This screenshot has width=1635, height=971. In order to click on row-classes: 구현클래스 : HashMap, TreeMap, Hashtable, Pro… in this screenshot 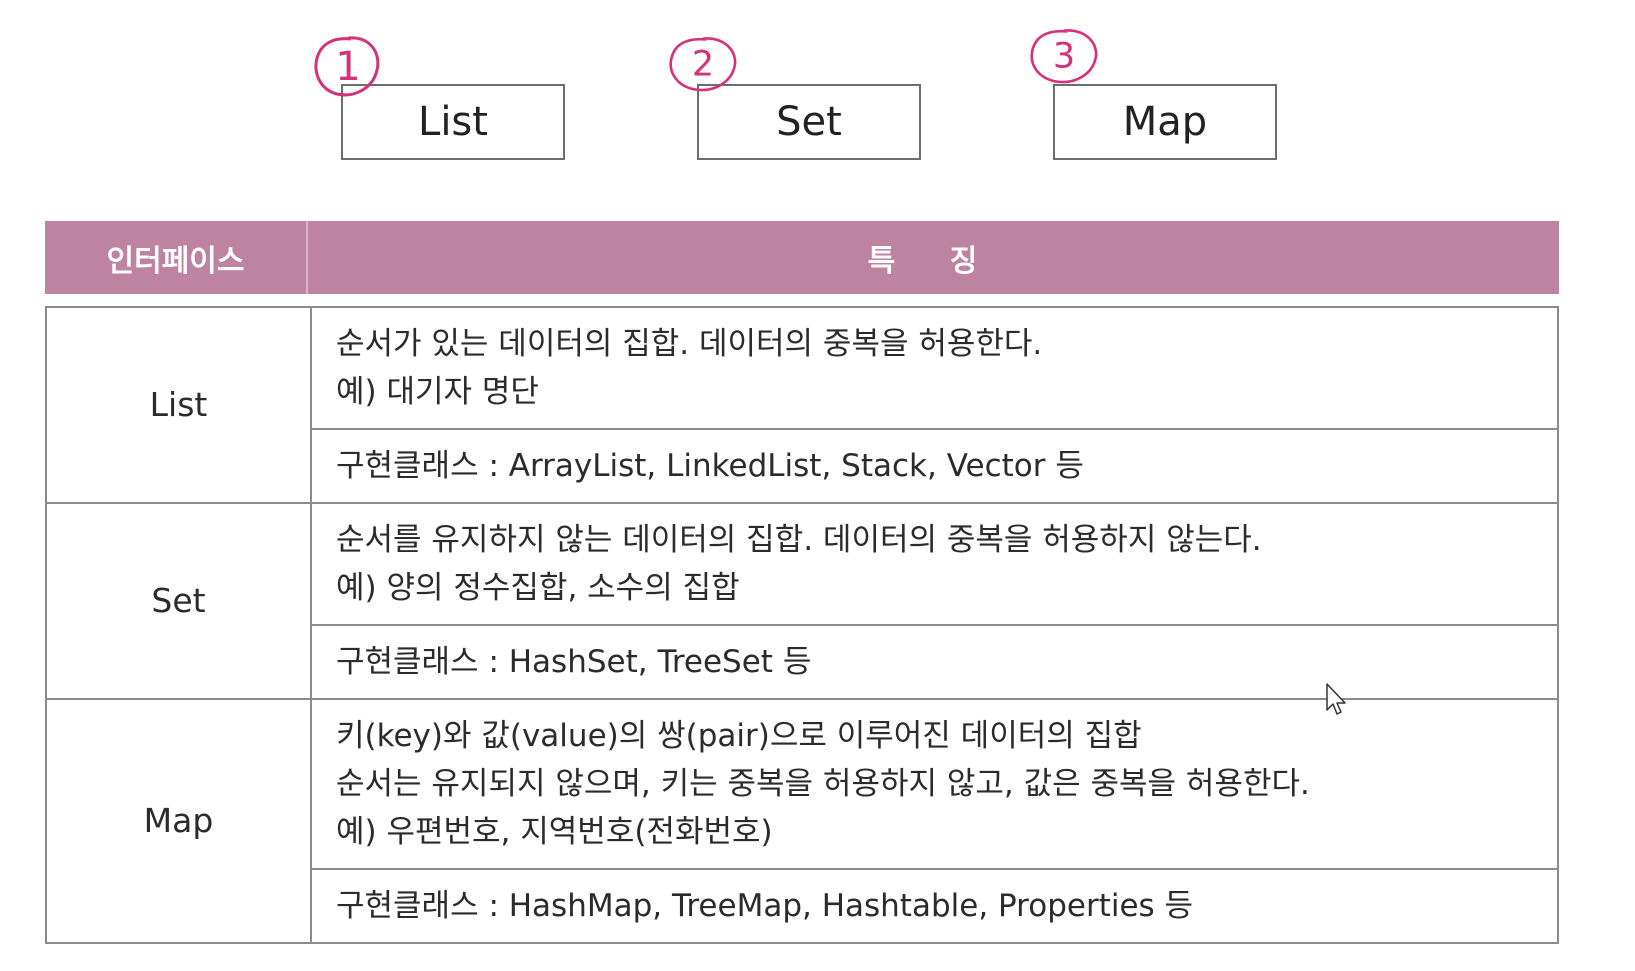, I will do `click(934, 906)`.